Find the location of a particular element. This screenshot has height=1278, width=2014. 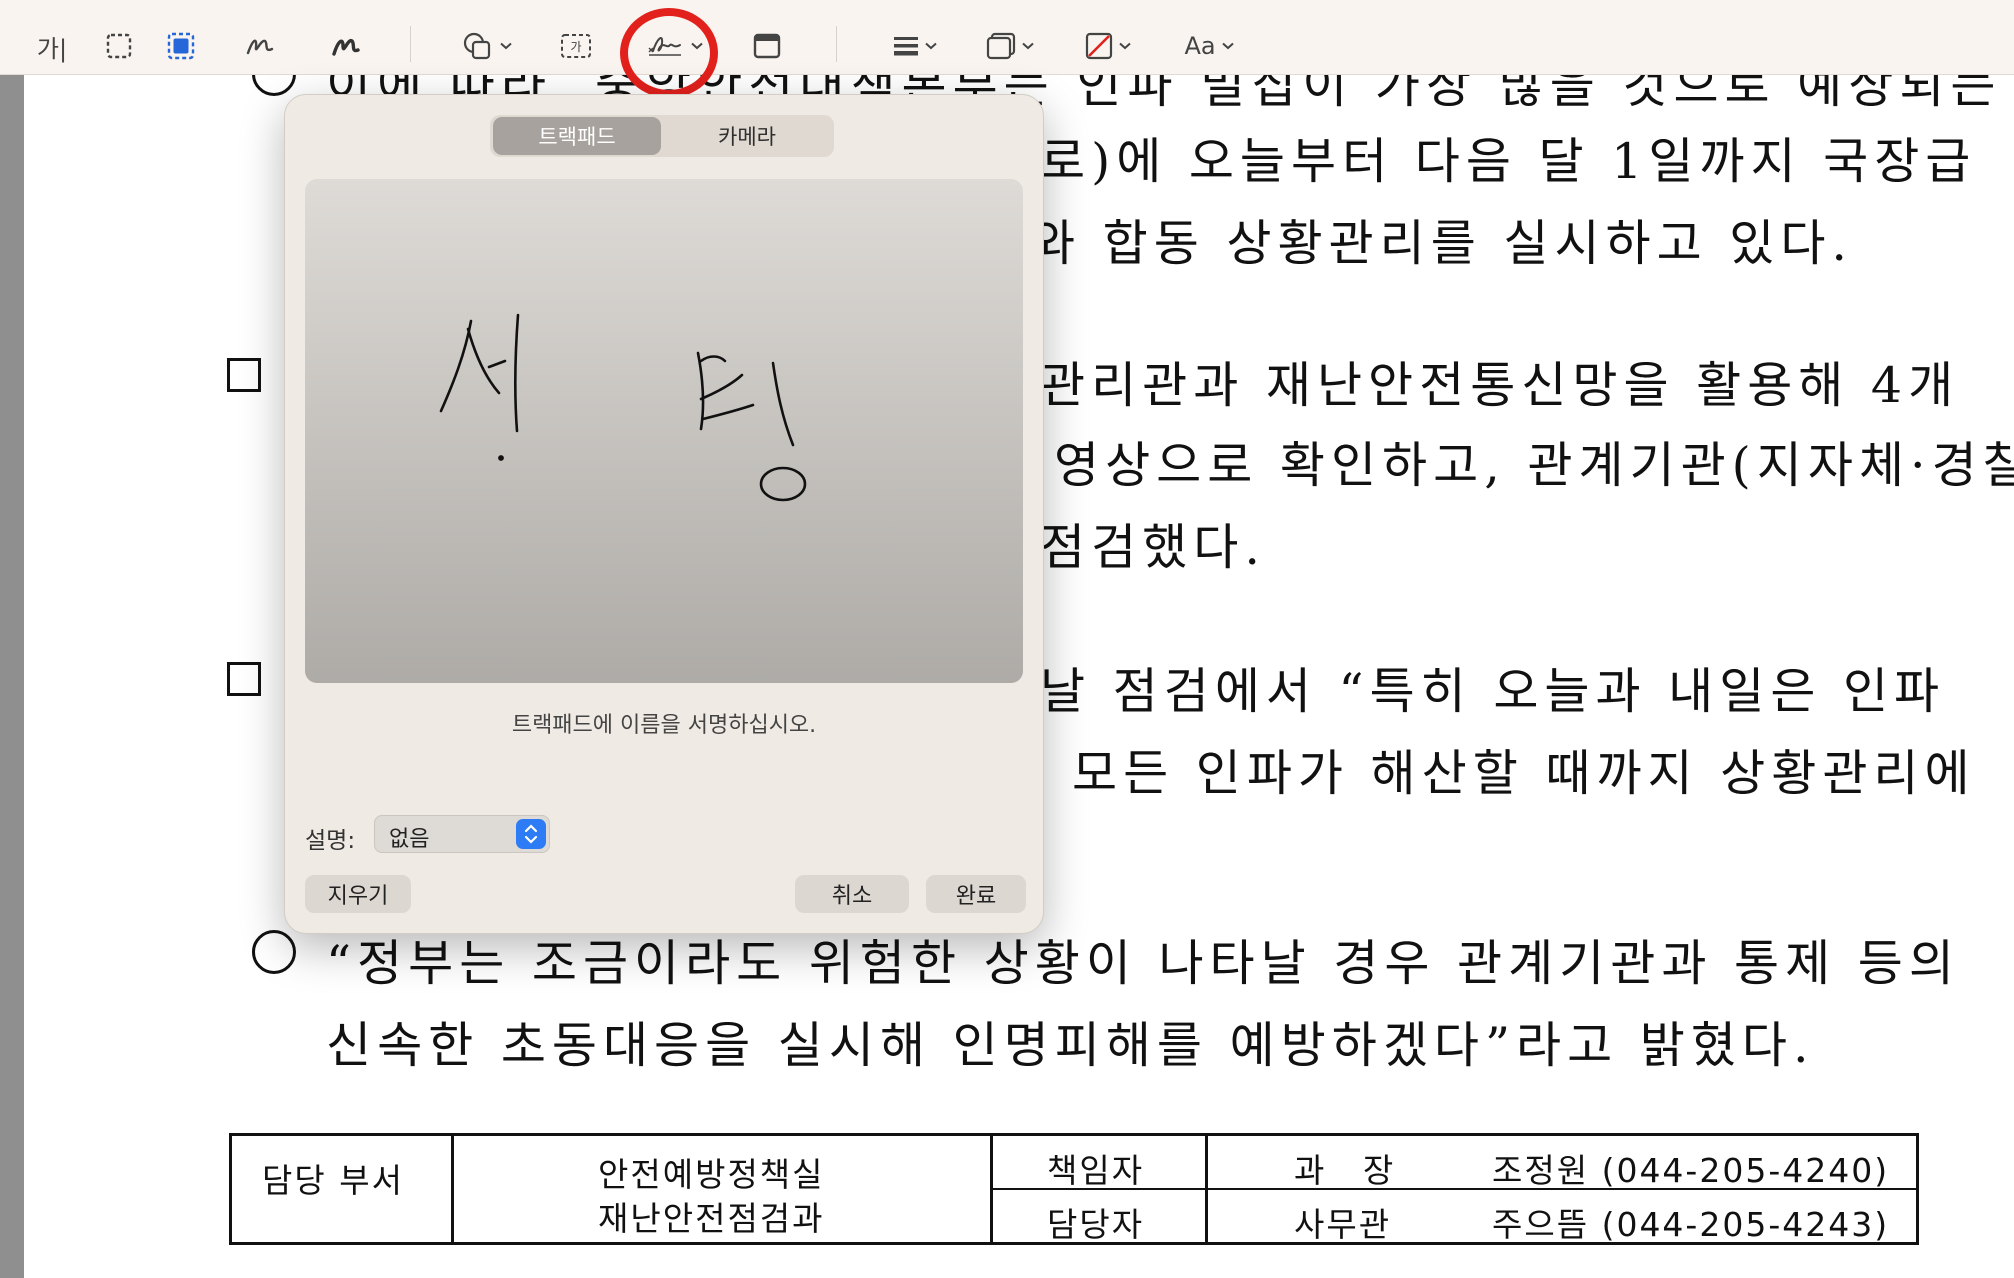

doc-line: 로)에 오늘부터 다음 달 1일까지 국장급 is located at coordinates (1508, 161).